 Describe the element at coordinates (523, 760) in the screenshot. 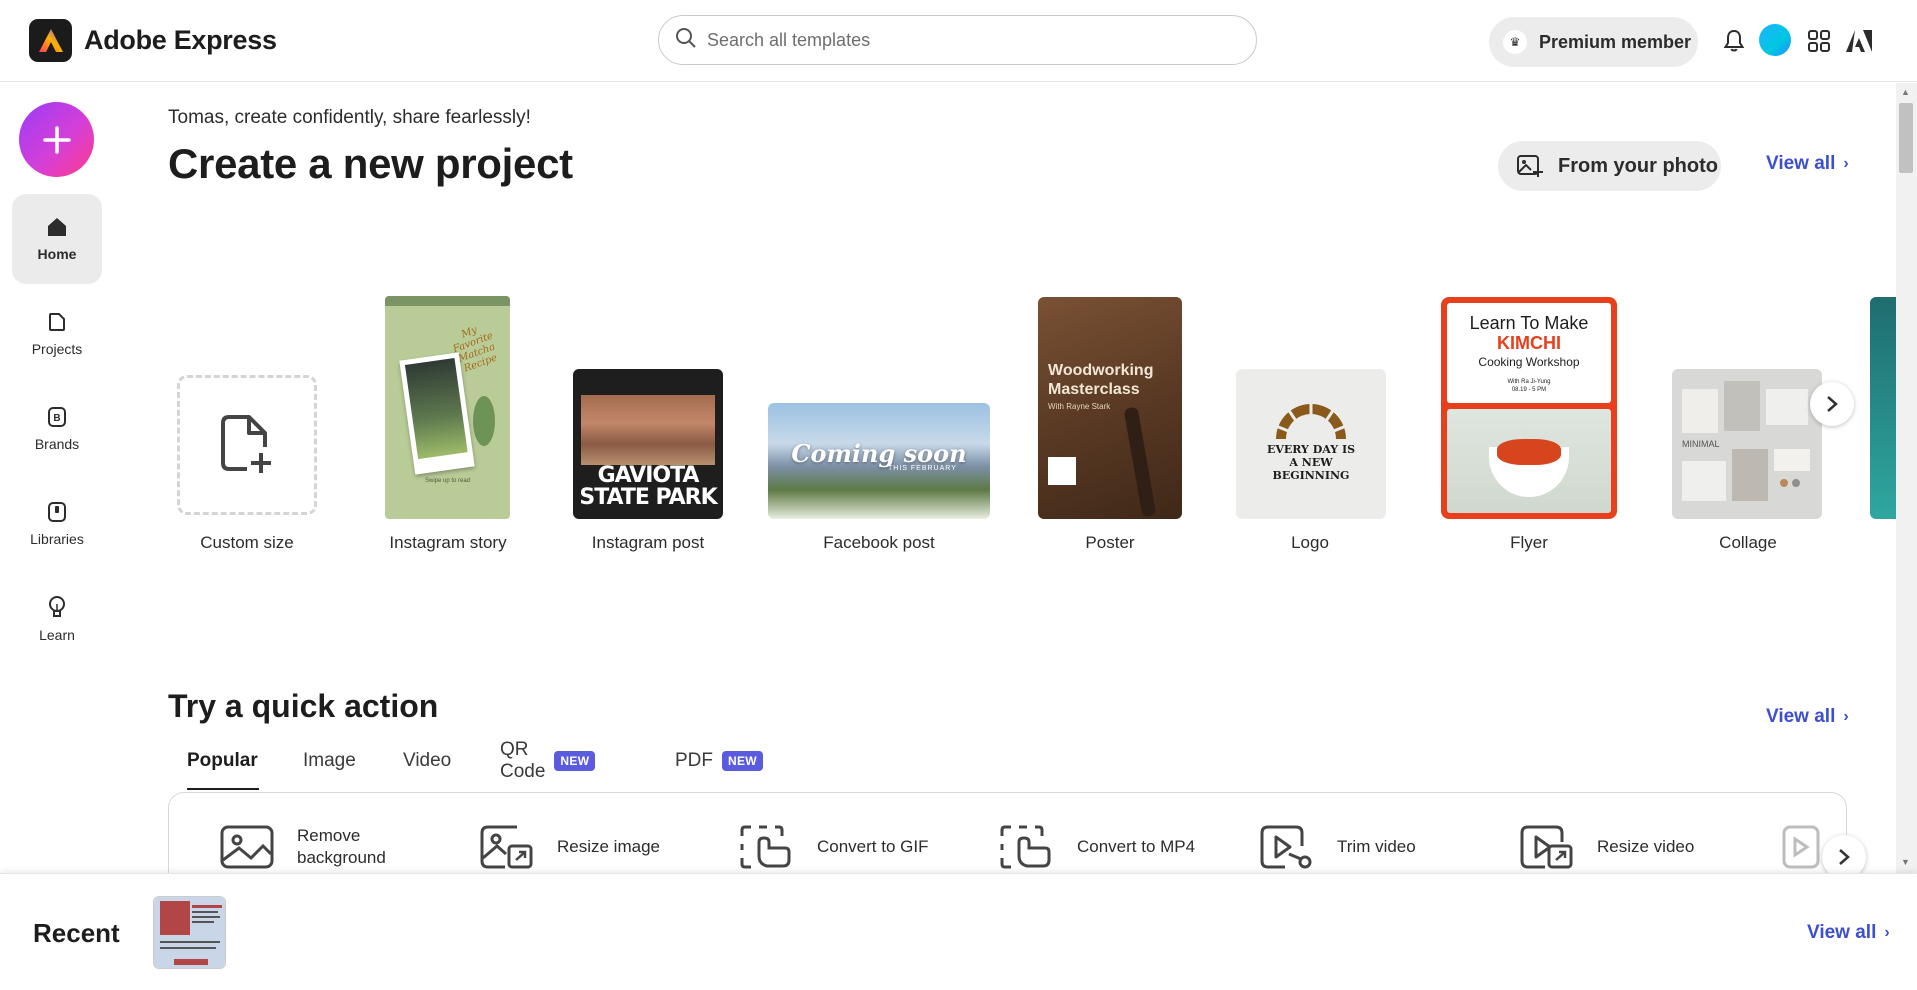

I see `tab-label: QR Code` at that location.